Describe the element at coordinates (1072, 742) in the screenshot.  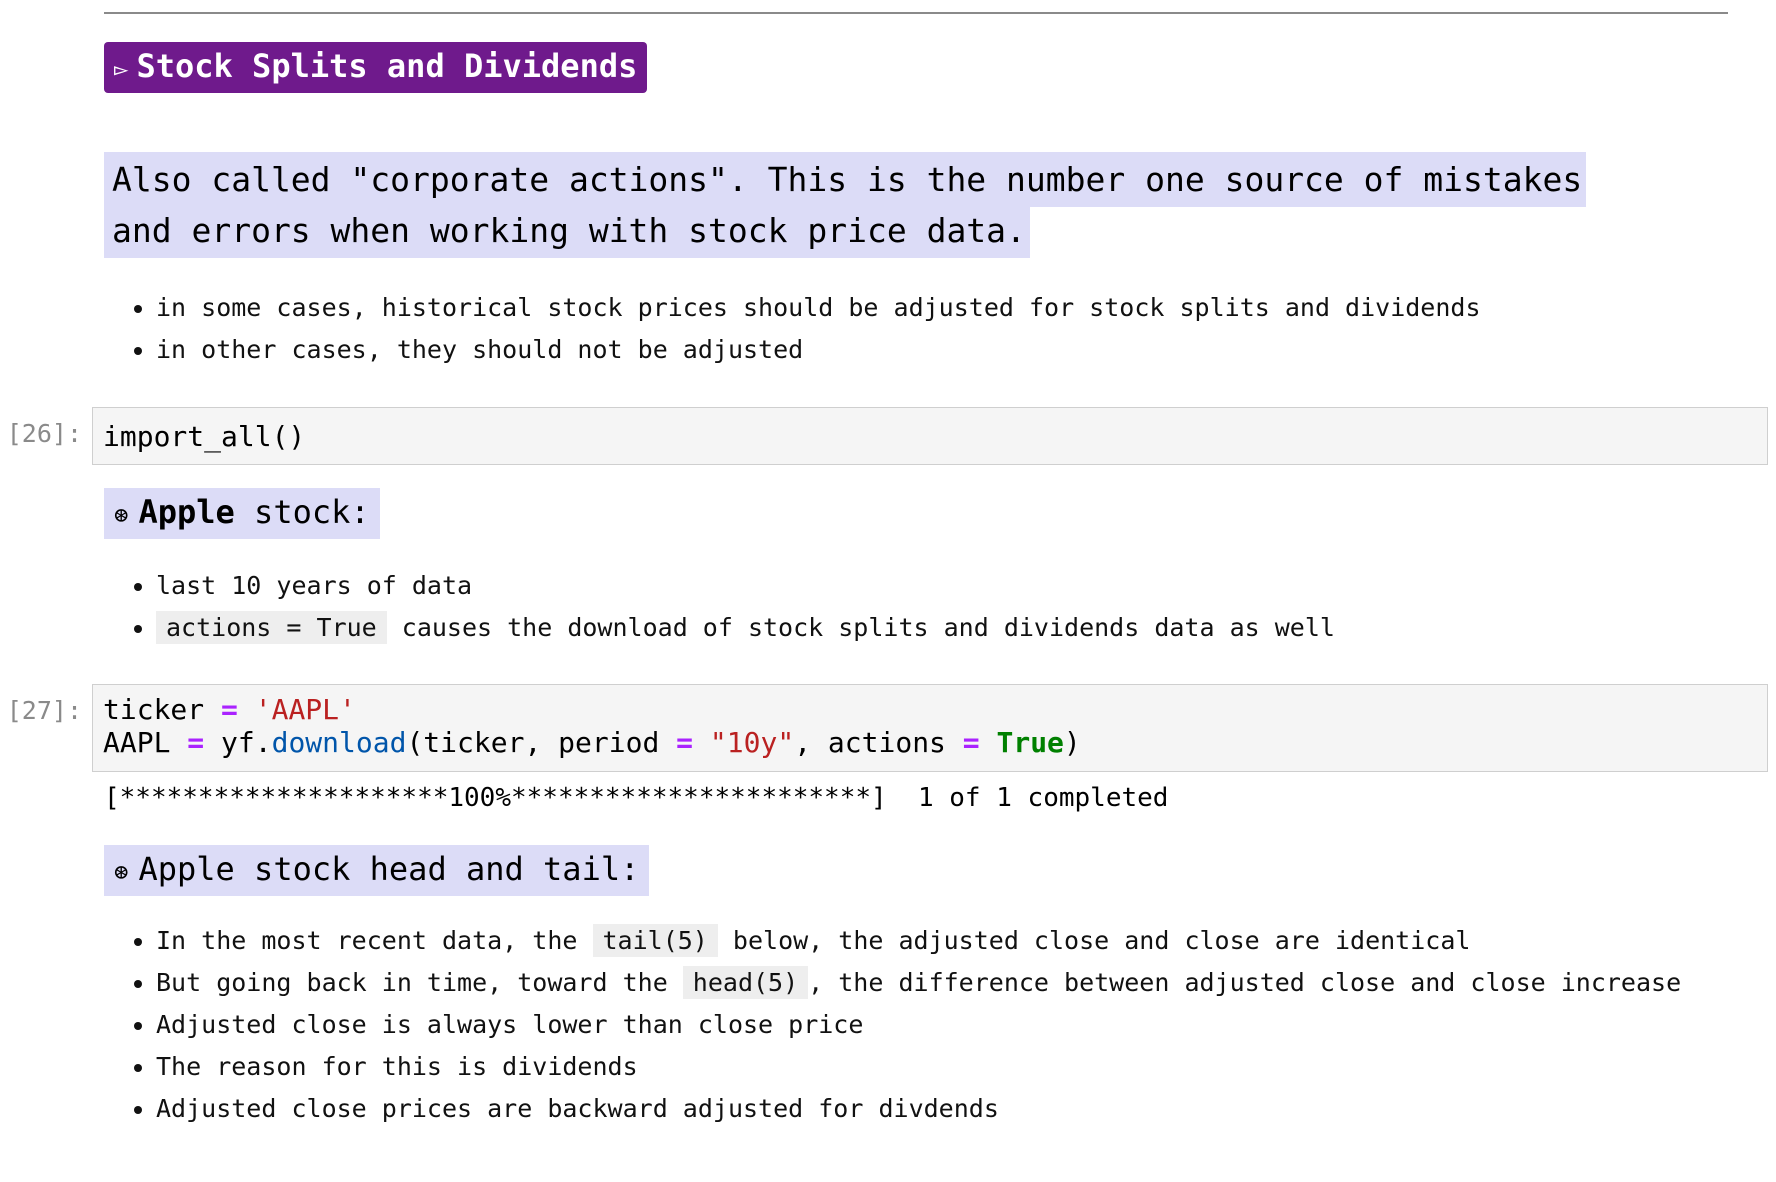
I see `code-token: )` at that location.